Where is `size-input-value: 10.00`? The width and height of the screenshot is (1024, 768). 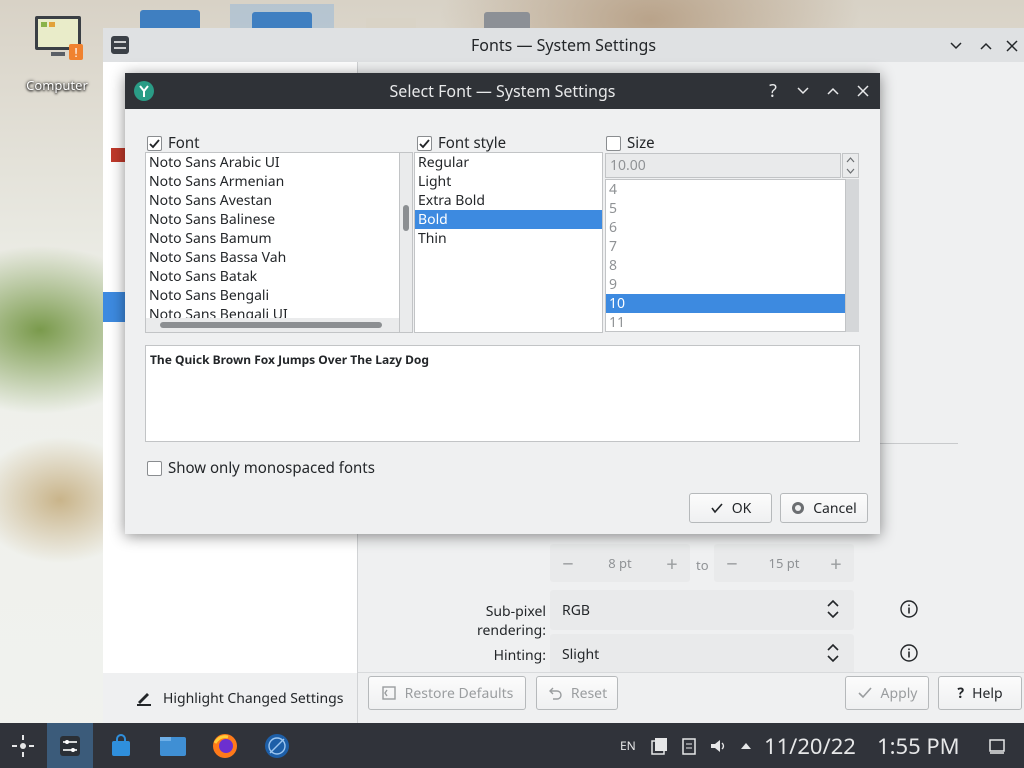
size-input-value: 10.00 is located at coordinates (628, 165).